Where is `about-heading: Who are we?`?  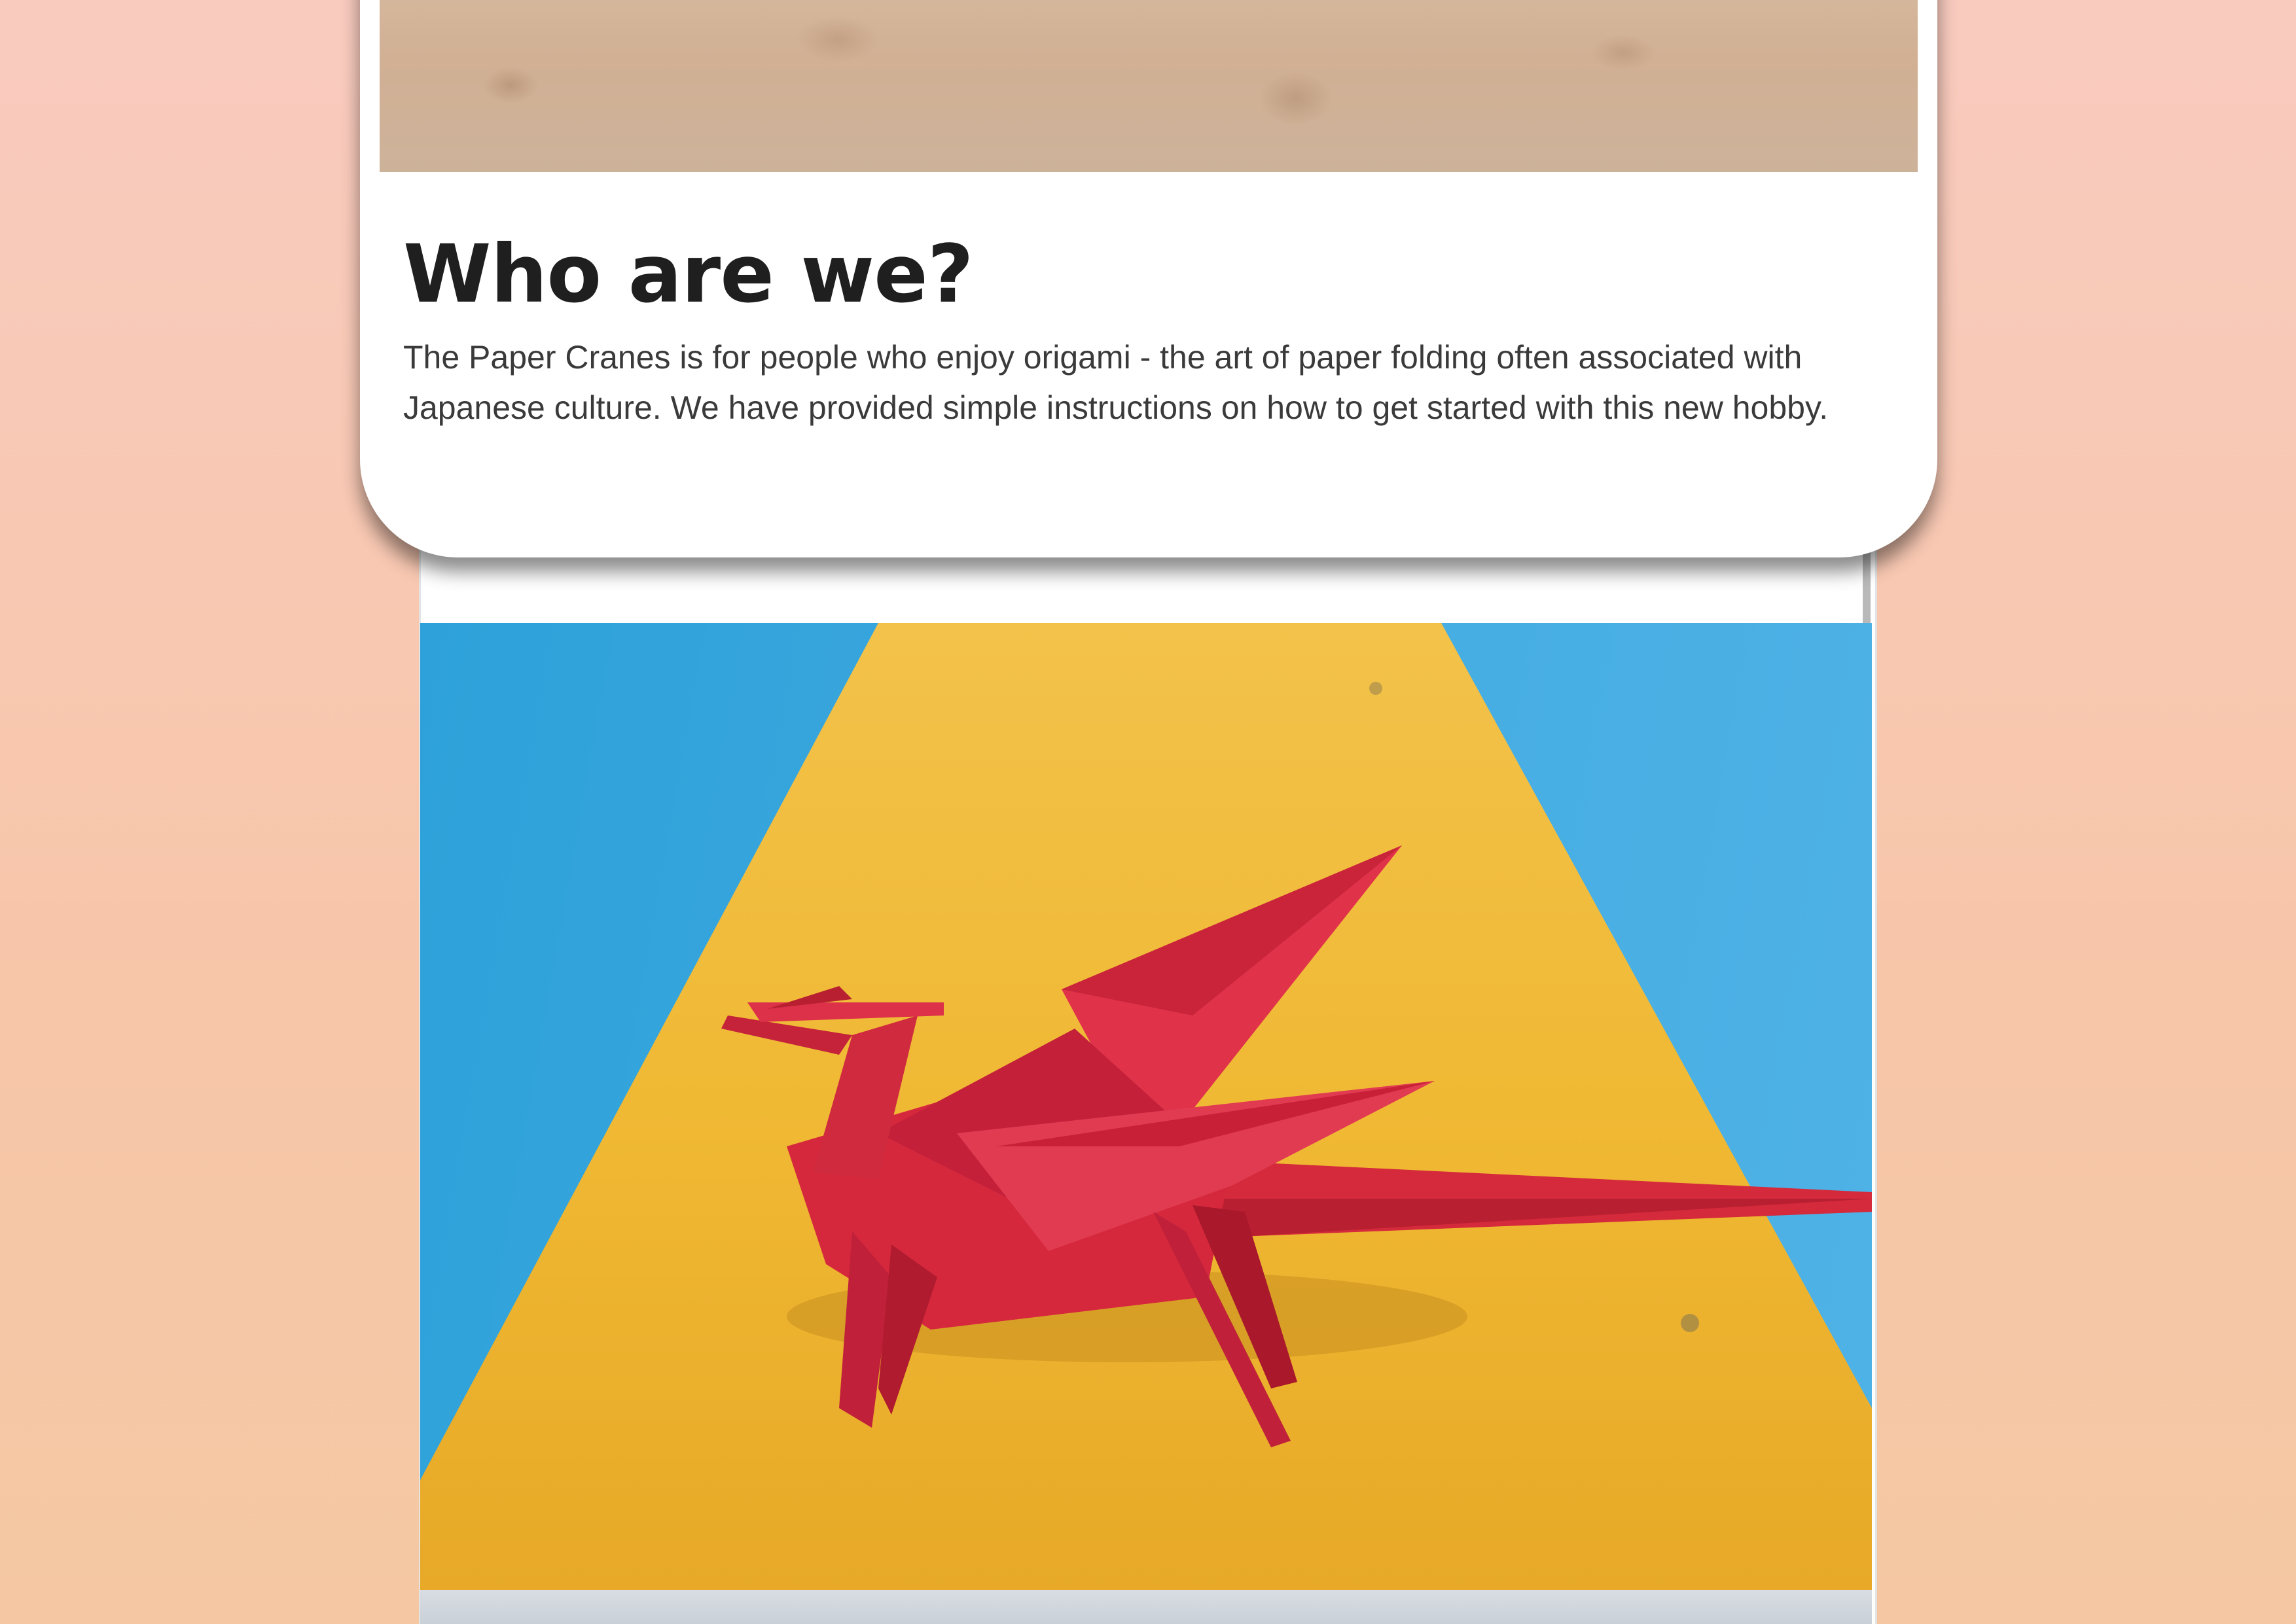 about-heading: Who are we? is located at coordinates (688, 274).